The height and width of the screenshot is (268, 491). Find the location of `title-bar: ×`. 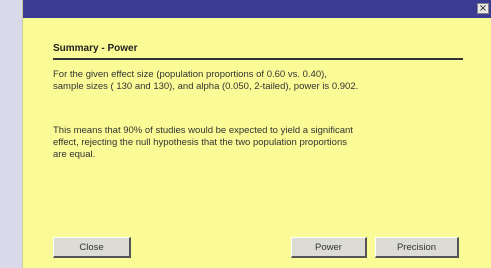

title-bar: × is located at coordinates (257, 9).